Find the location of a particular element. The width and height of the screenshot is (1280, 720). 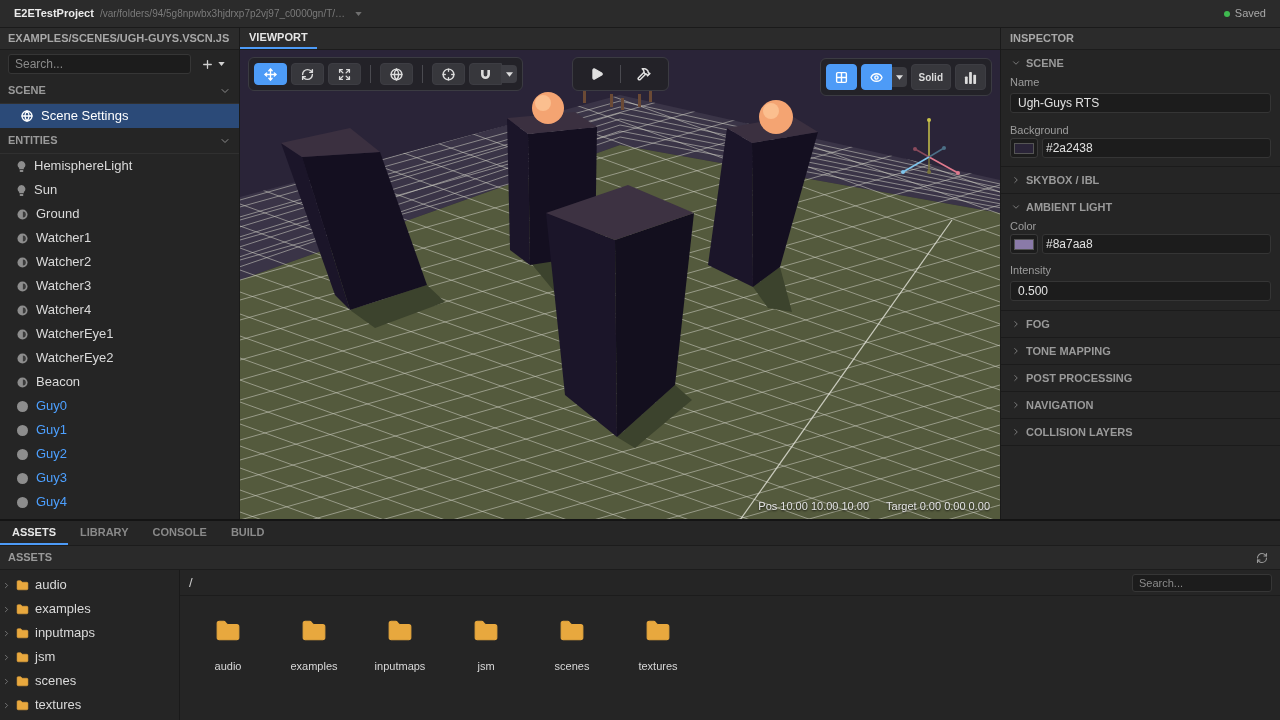

folder-tile: textures is located at coordinates (658, 644).